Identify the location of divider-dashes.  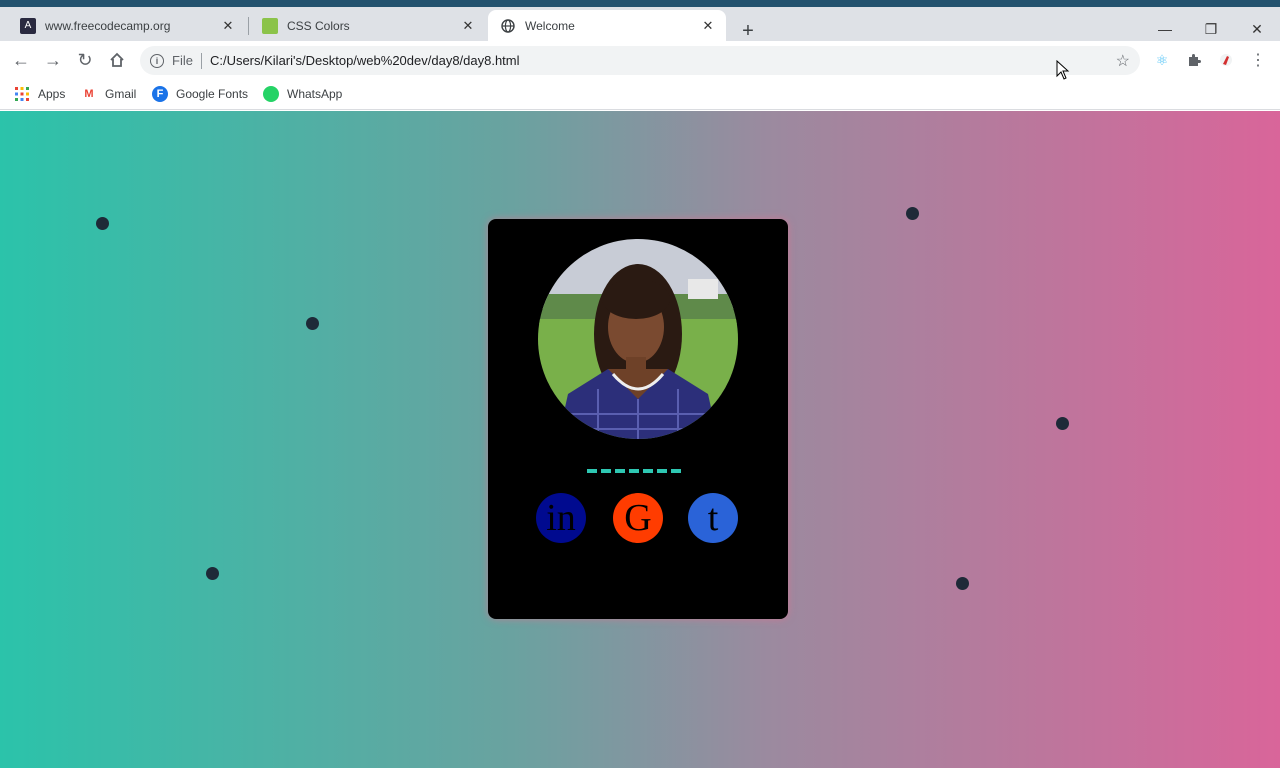
(634, 471).